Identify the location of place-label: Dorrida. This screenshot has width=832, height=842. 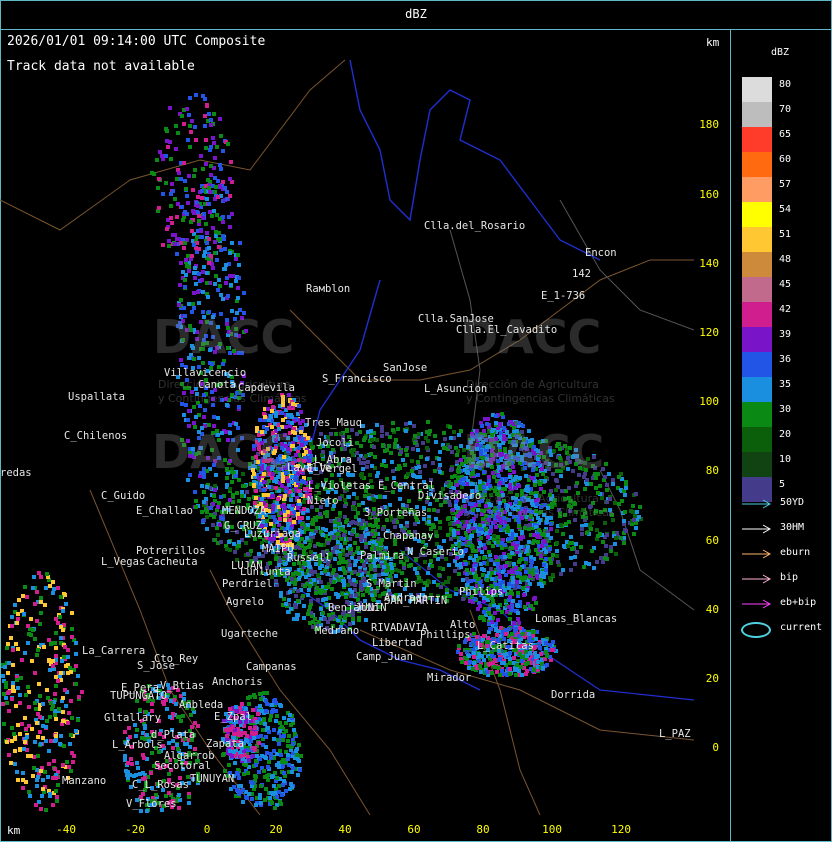
(573, 695).